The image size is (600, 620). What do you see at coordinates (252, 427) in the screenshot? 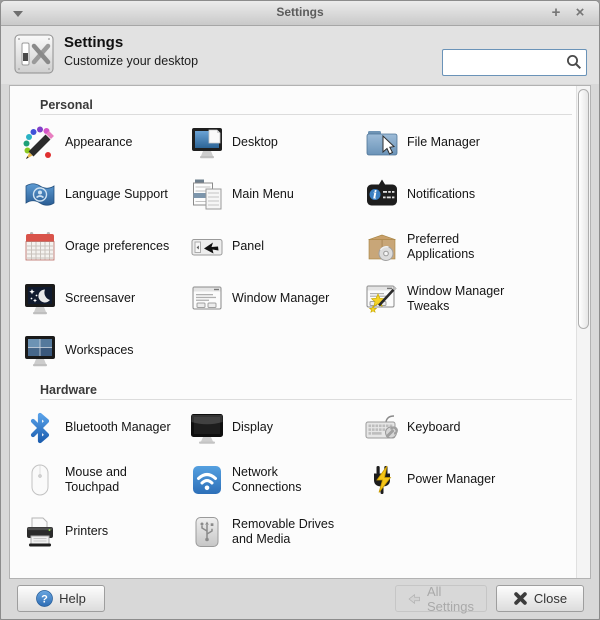
I see `item-label: Display` at bounding box center [252, 427].